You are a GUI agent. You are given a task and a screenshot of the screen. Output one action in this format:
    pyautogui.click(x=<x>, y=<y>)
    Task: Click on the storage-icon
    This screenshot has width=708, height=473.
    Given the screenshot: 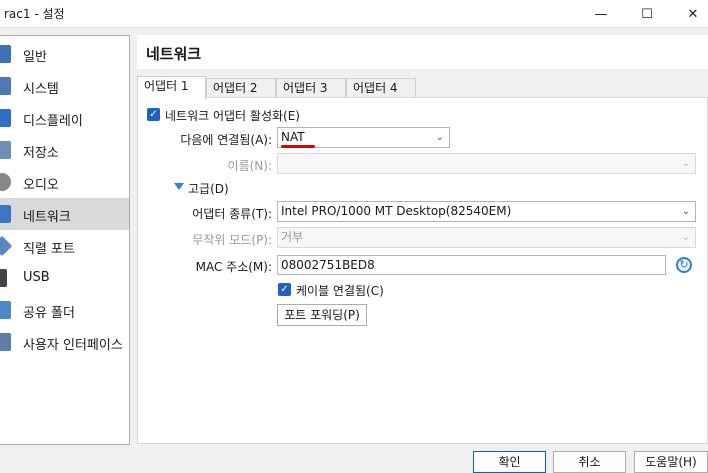 What is the action you would take?
    pyautogui.click(x=5, y=150)
    